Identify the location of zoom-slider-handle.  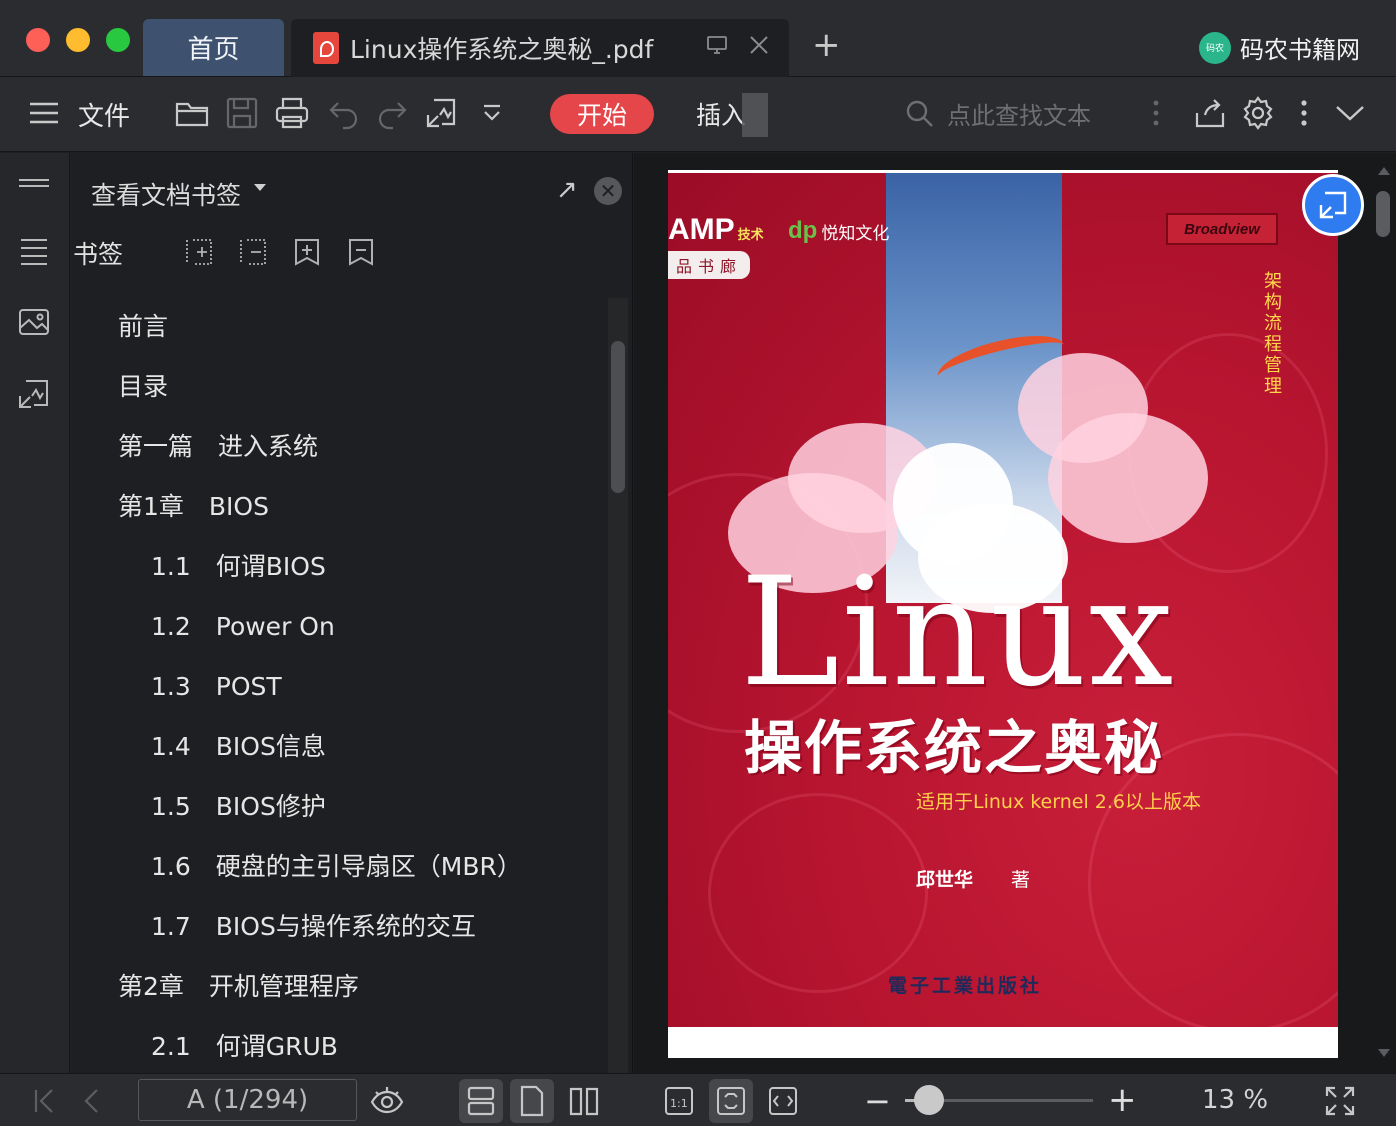
(929, 1100).